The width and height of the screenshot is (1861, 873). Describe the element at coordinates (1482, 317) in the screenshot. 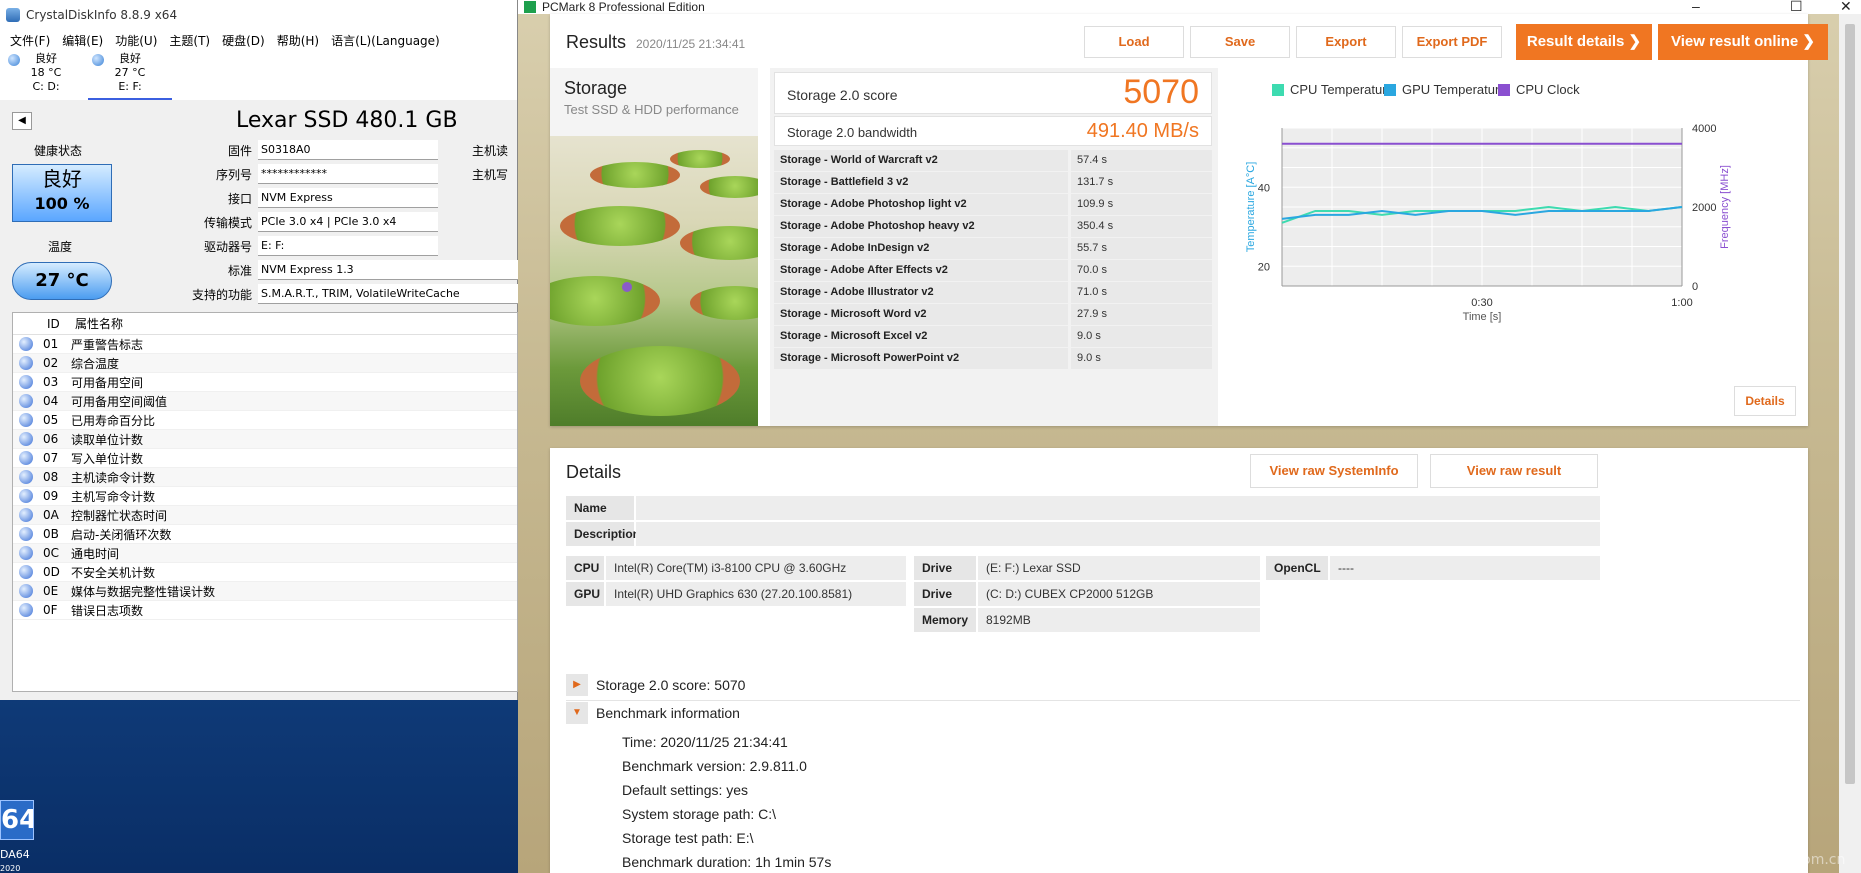

I see `x-axis-label: Time [s]` at that location.